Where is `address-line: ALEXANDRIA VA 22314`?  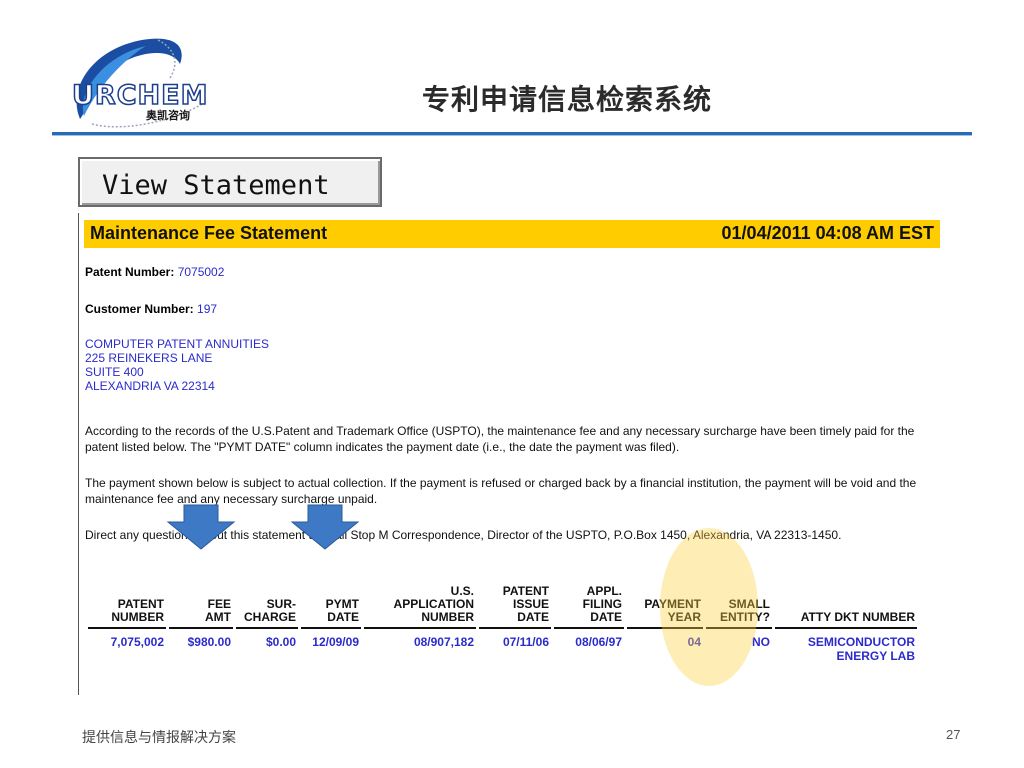
address-line: ALEXANDRIA VA 22314 is located at coordinates (150, 386).